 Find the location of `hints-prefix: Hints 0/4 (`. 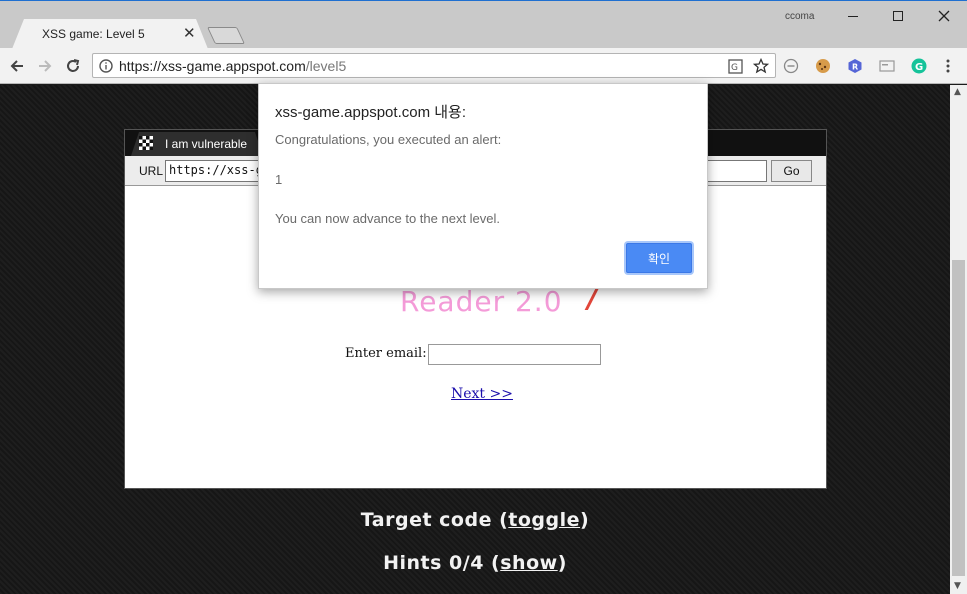

hints-prefix: Hints 0/4 ( is located at coordinates (442, 563).